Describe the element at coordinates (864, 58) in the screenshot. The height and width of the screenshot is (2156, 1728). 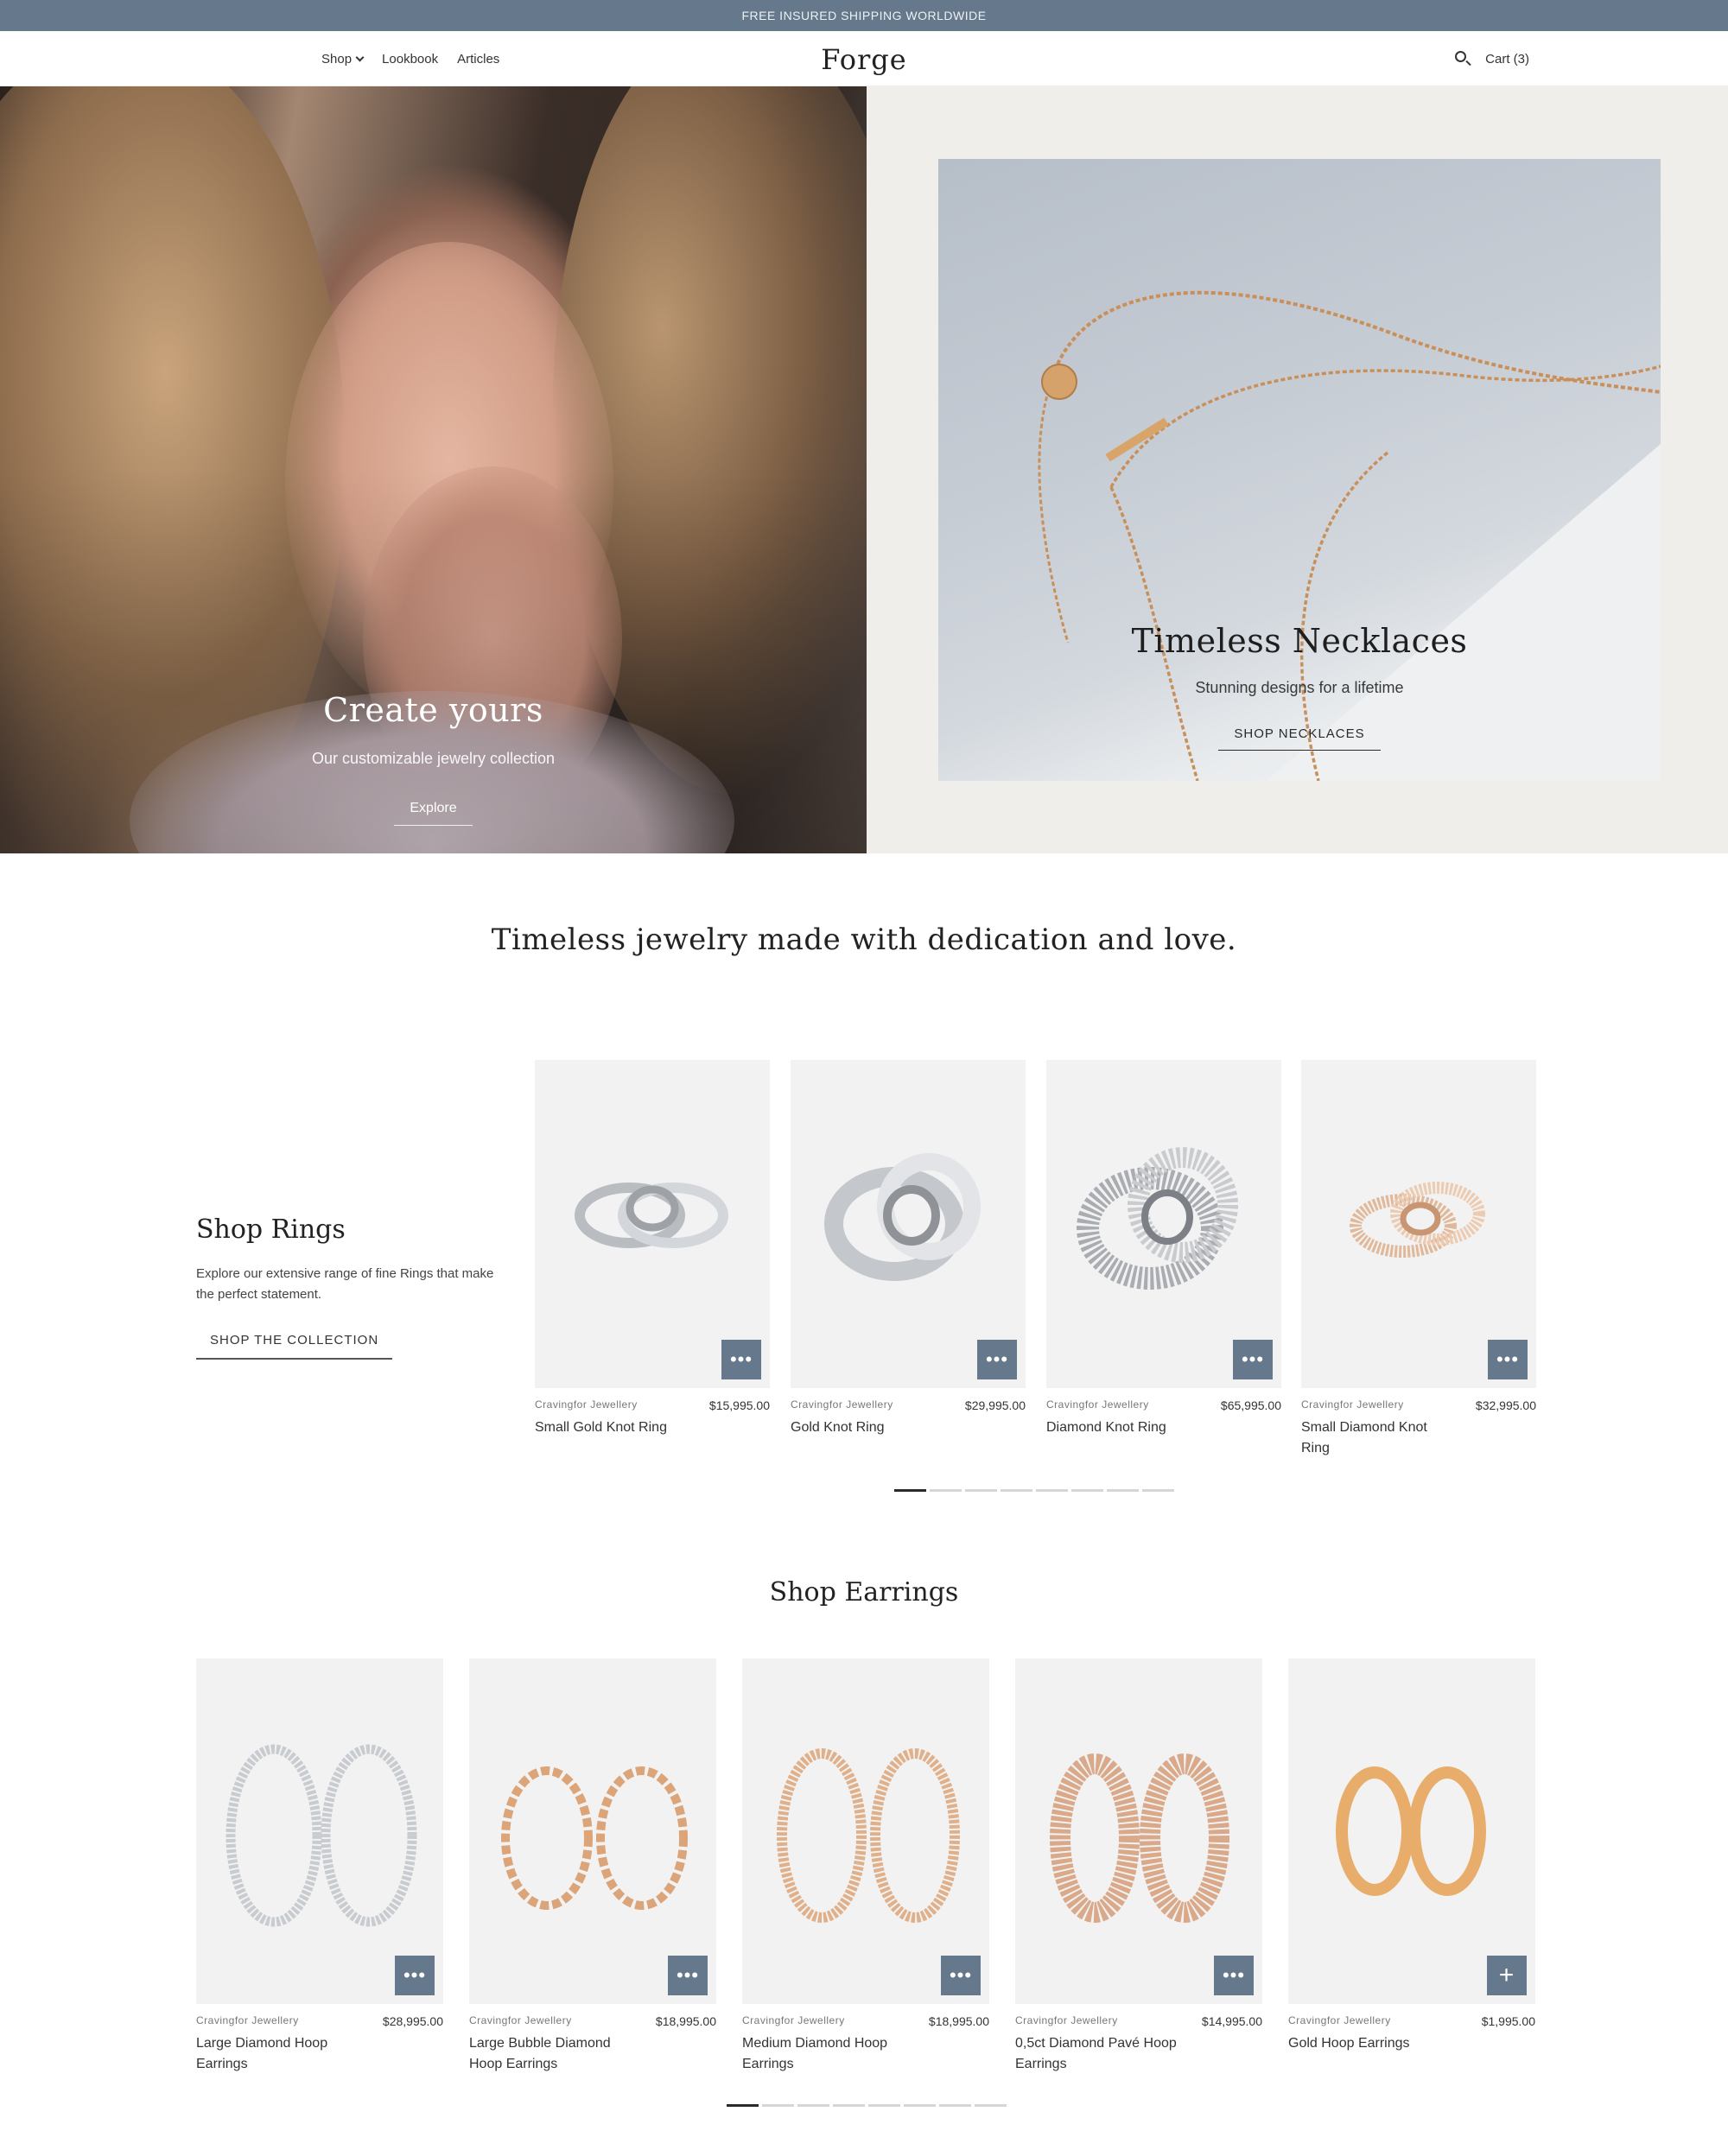
I see `site-header: Shop Lookbook Articles Forge Cart (3)` at that location.